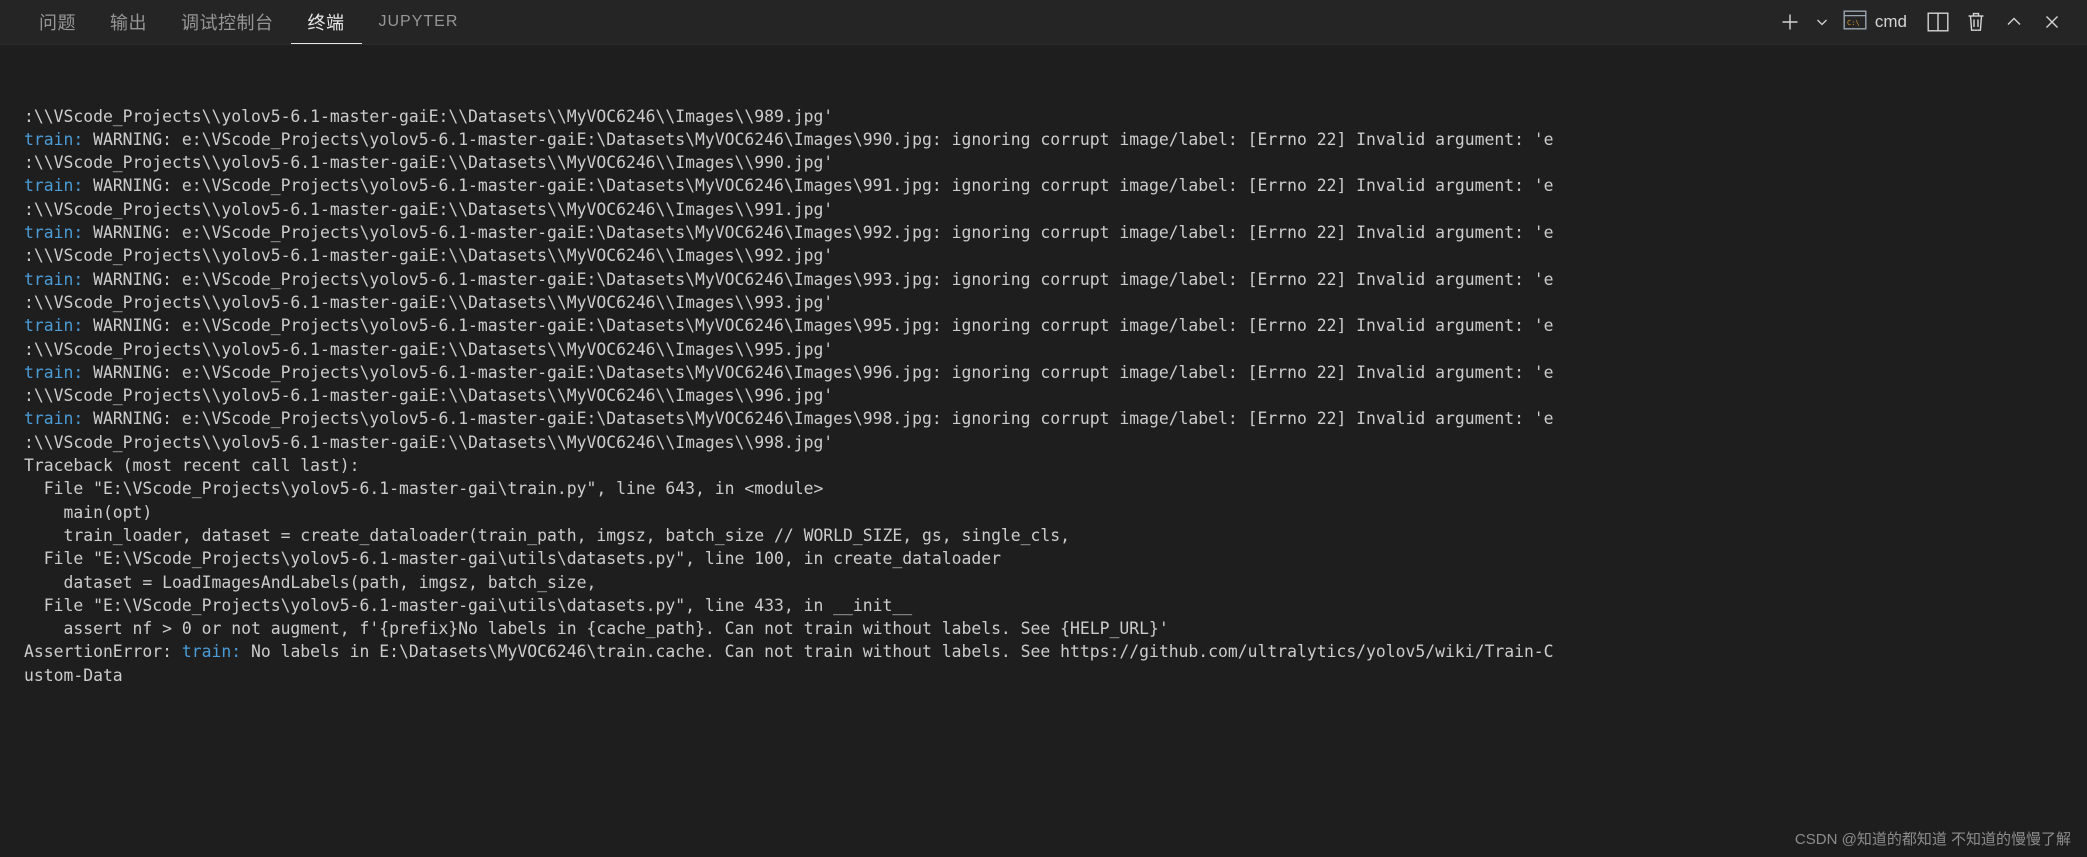  I want to click on panel-tab-3: 终端, so click(326, 22).